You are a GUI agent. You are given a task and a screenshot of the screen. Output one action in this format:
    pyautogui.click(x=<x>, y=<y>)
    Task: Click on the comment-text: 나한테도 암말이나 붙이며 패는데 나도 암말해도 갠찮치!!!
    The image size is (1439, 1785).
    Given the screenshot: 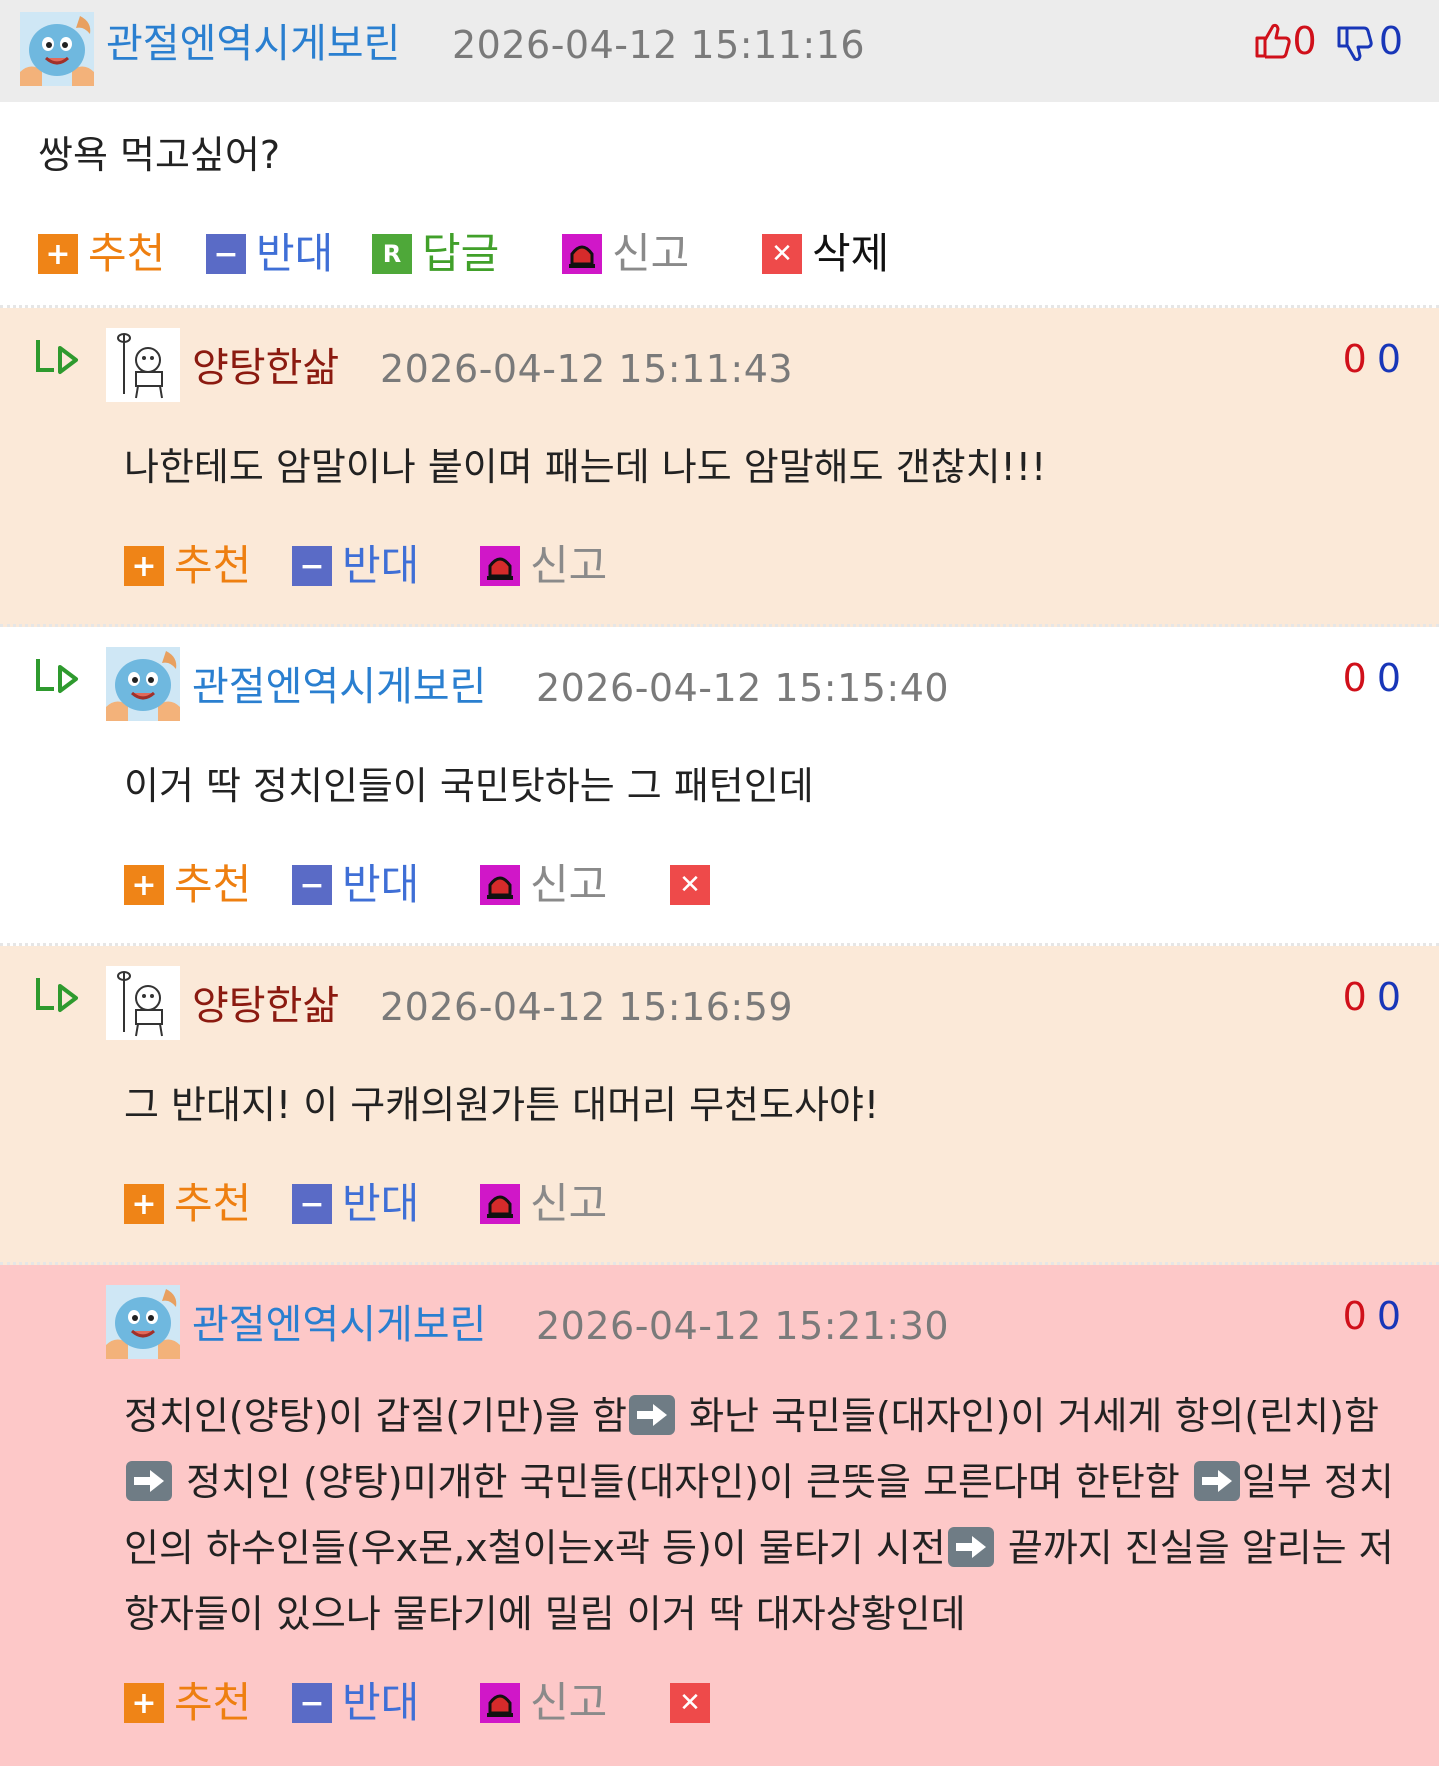 What is the action you would take?
    pyautogui.click(x=585, y=467)
    